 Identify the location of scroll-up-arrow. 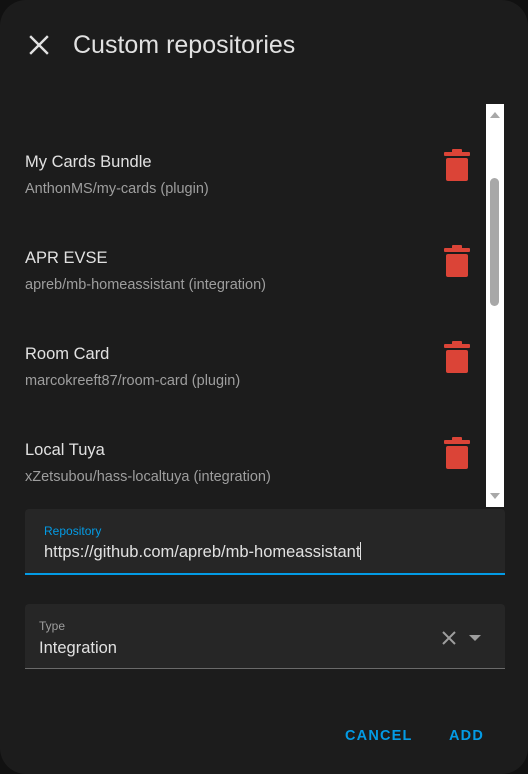
(495, 115).